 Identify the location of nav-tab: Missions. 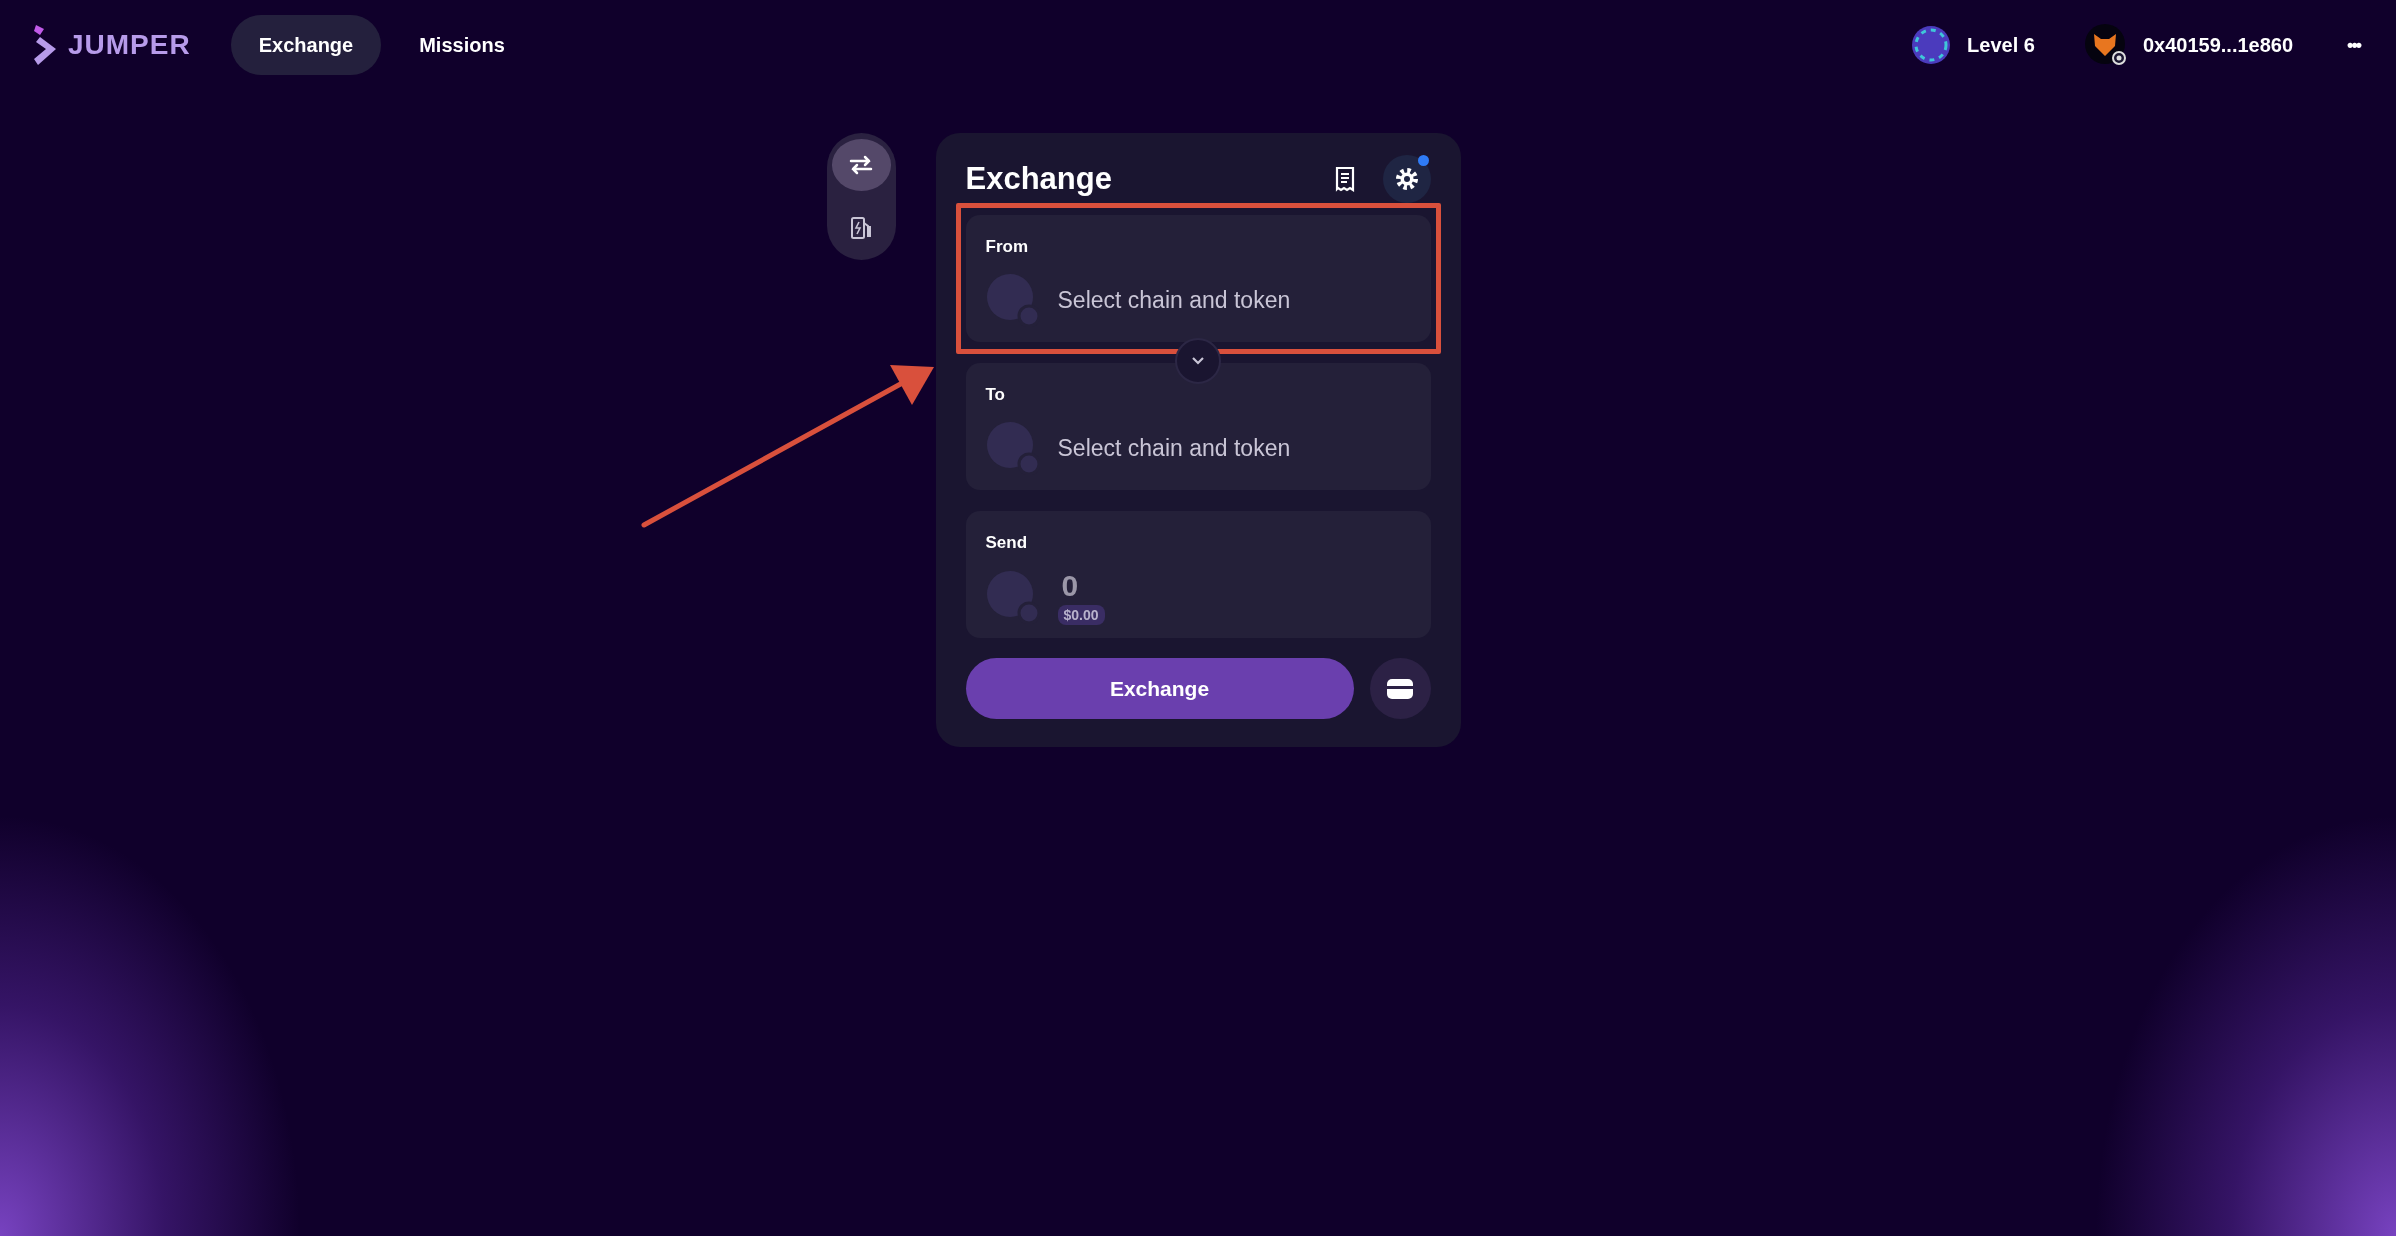
(462, 45).